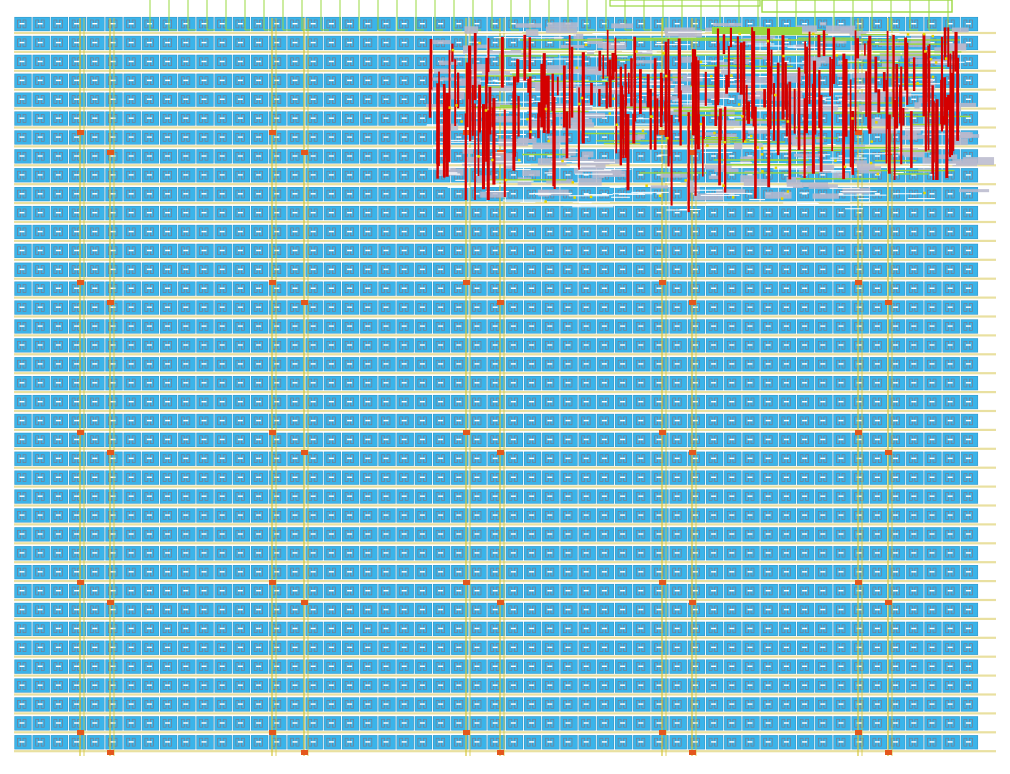 Image resolution: width=1010 pixels, height=774 pixels. Describe the element at coordinates (505, 411) in the screenshot. I see `power-rail` at that location.